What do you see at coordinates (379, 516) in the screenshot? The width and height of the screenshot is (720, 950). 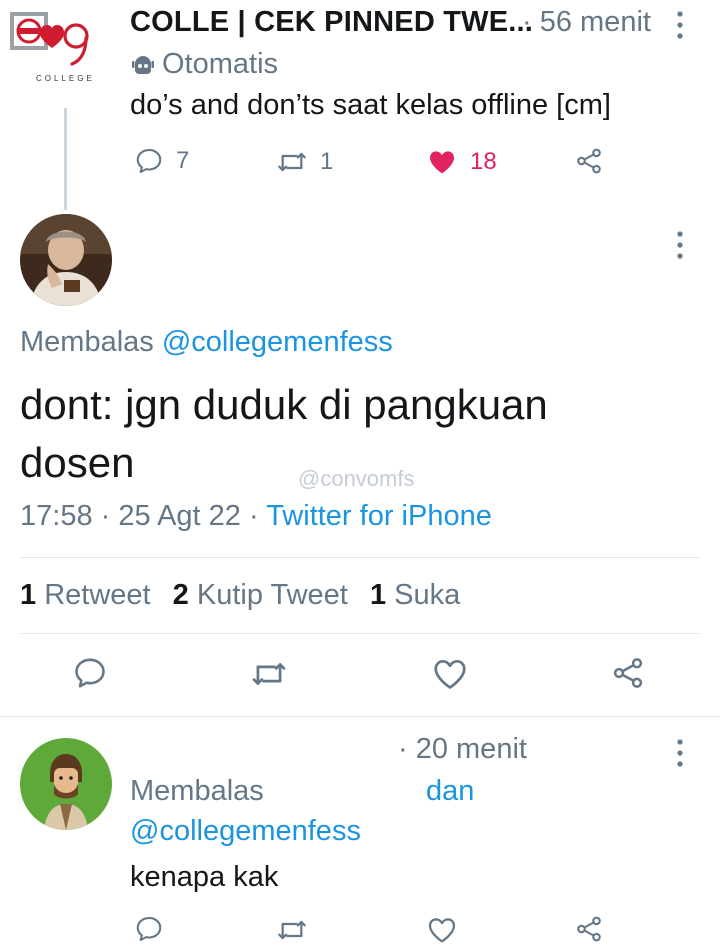 I see `tweet-source-link: Twitter for iPhone` at bounding box center [379, 516].